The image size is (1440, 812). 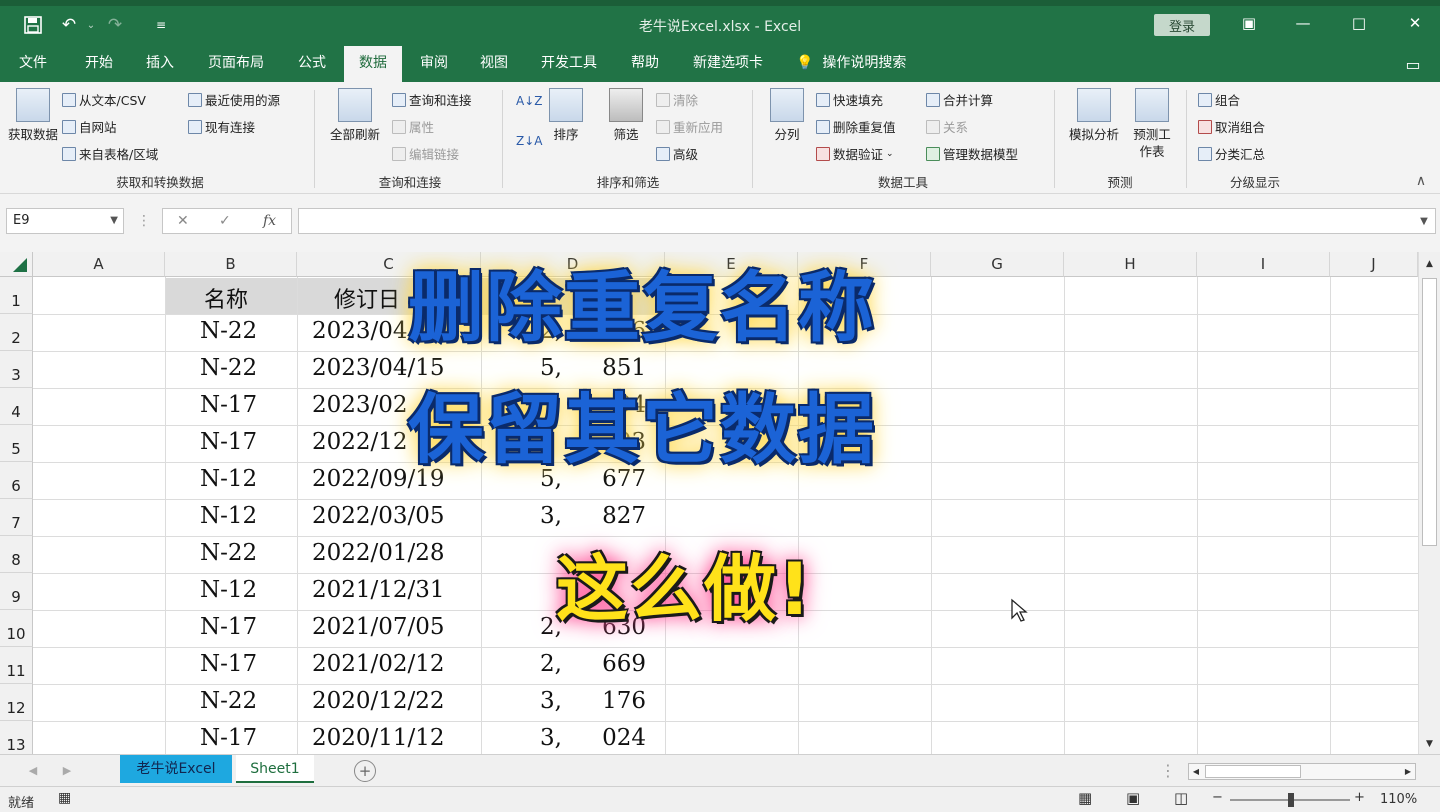 What do you see at coordinates (234, 99) in the screenshot?
I see `recent-sources-button: 最近使用的源` at bounding box center [234, 99].